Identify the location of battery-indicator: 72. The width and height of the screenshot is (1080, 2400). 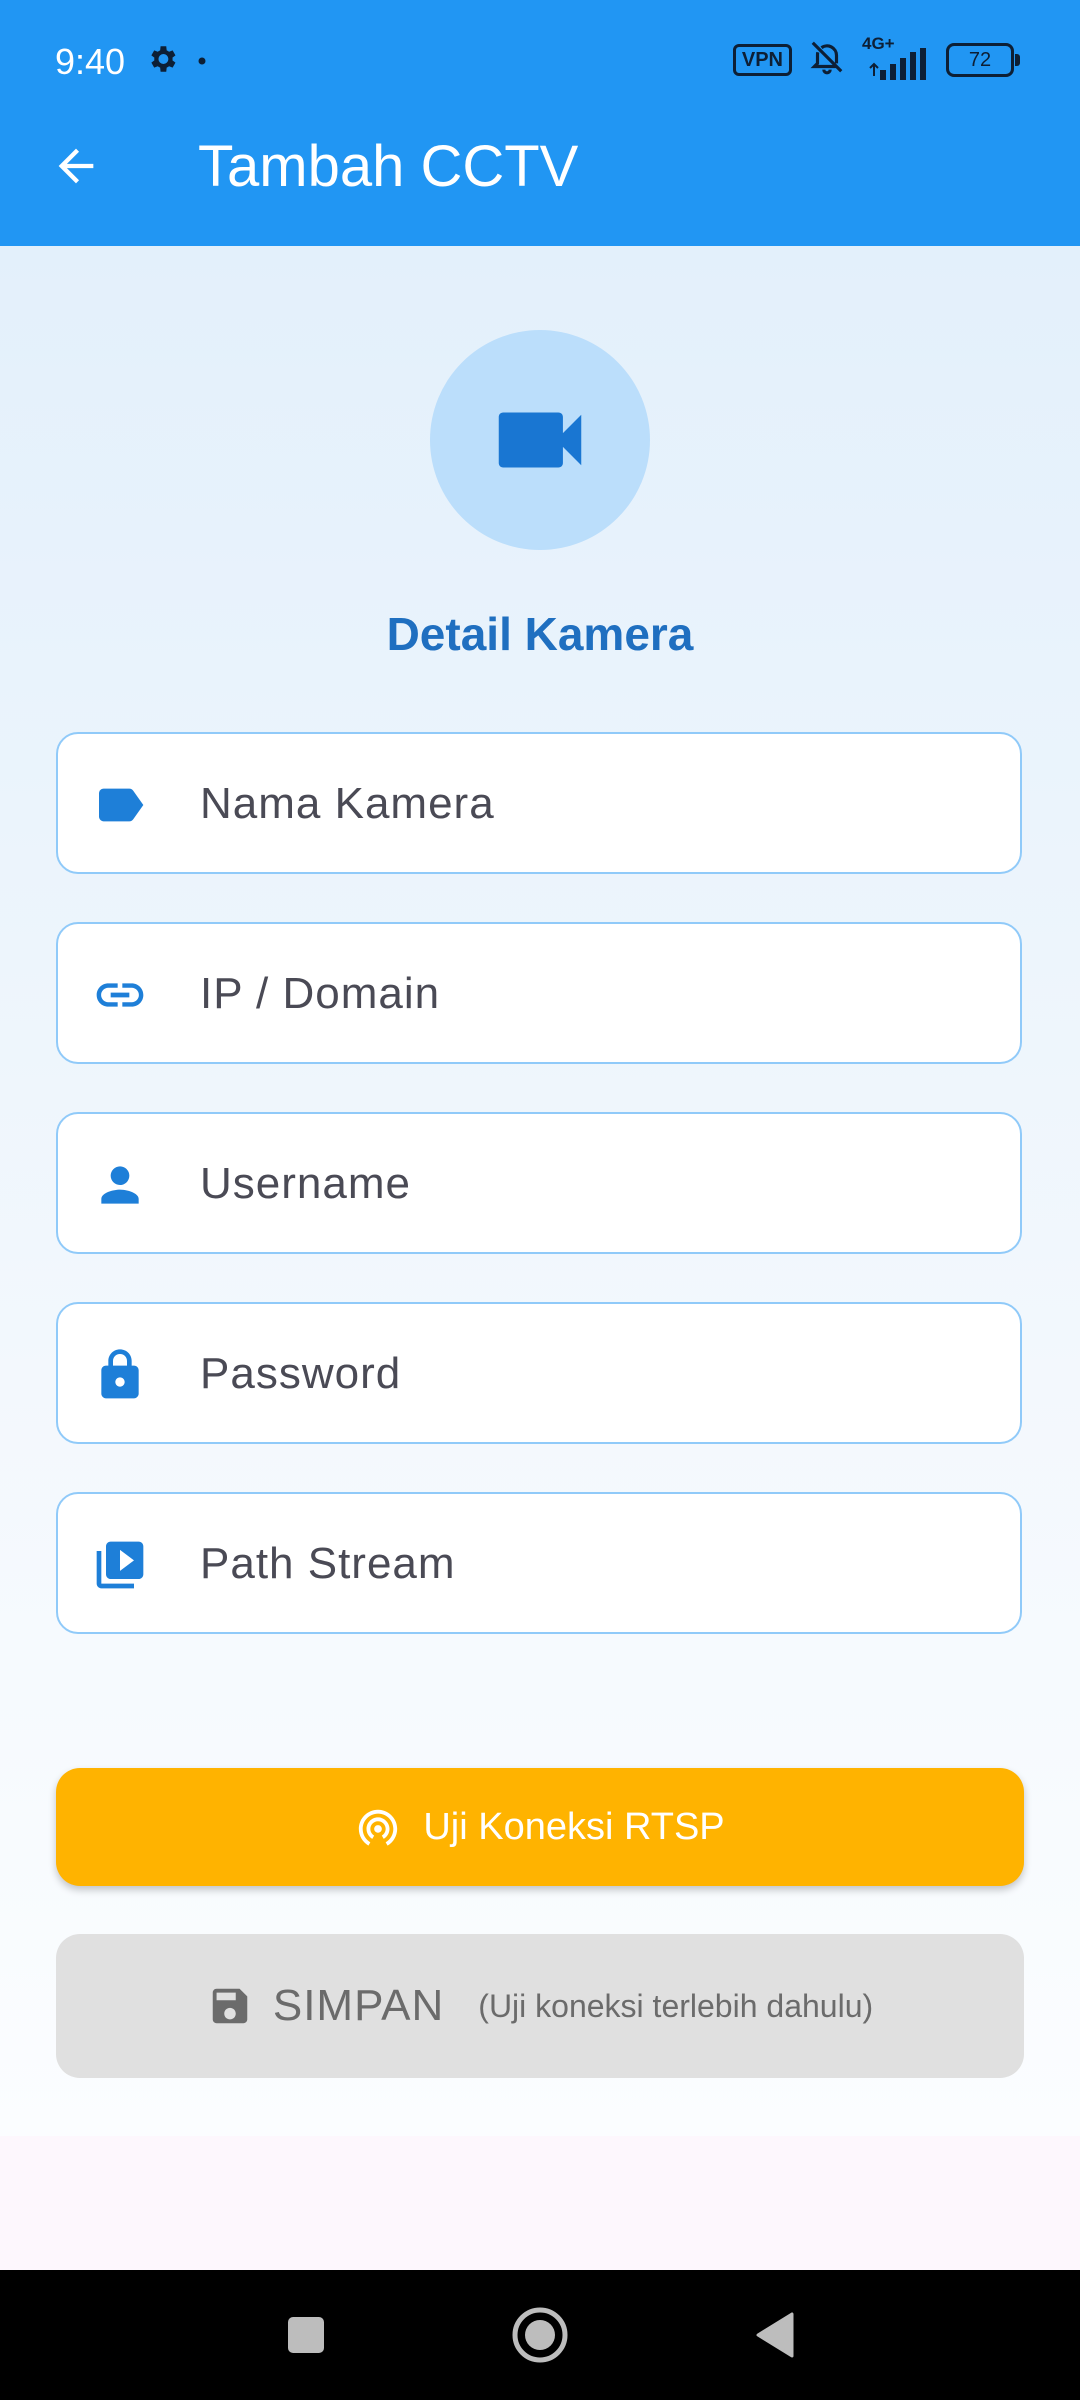
(983, 59).